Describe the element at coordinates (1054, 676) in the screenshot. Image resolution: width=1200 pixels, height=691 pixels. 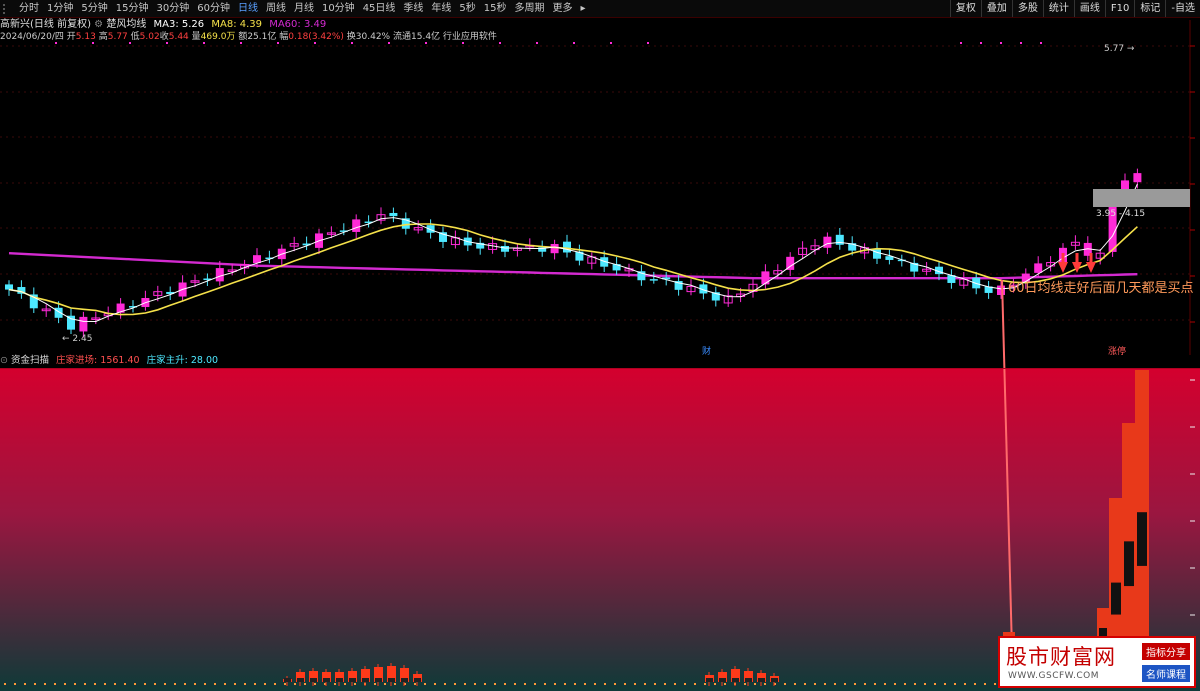
I see `watermark-url: WWW.GSCFW.COM` at that location.